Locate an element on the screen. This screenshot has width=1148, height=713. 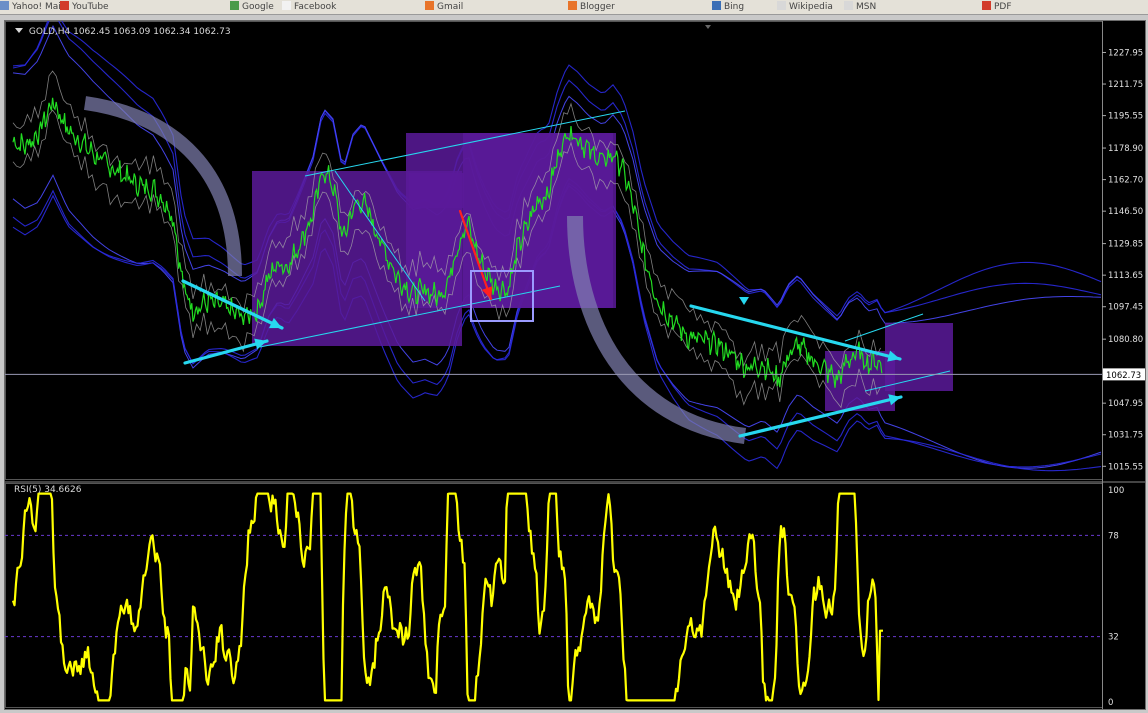
rsi-label: RSI(5) 34.6626 is located at coordinates (48, 490).